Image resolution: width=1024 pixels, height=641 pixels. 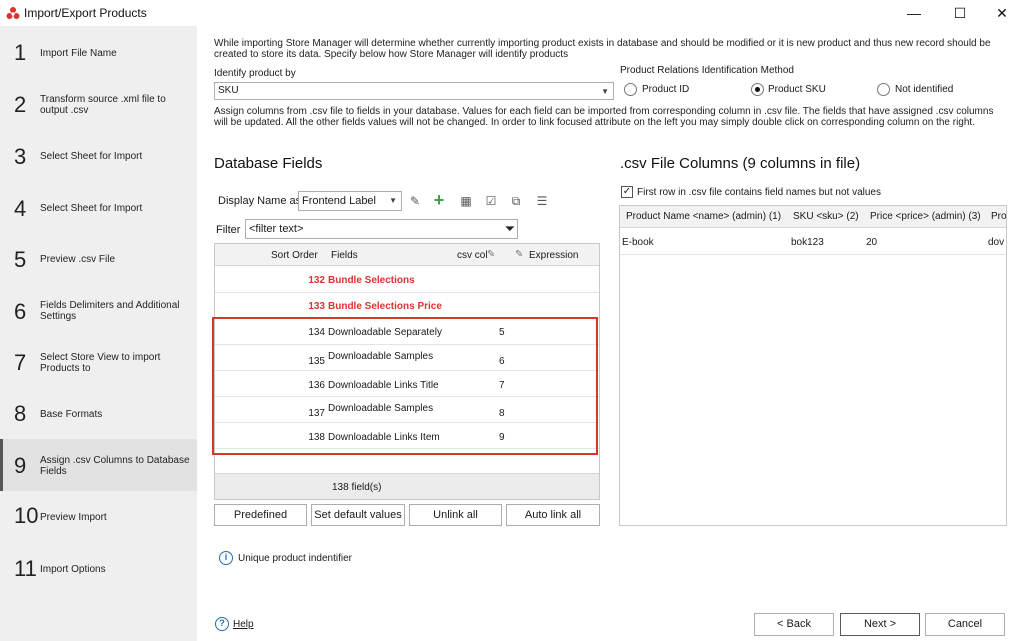 I want to click on table-row: 133 Bundle Selections Price, so click(x=407, y=306).